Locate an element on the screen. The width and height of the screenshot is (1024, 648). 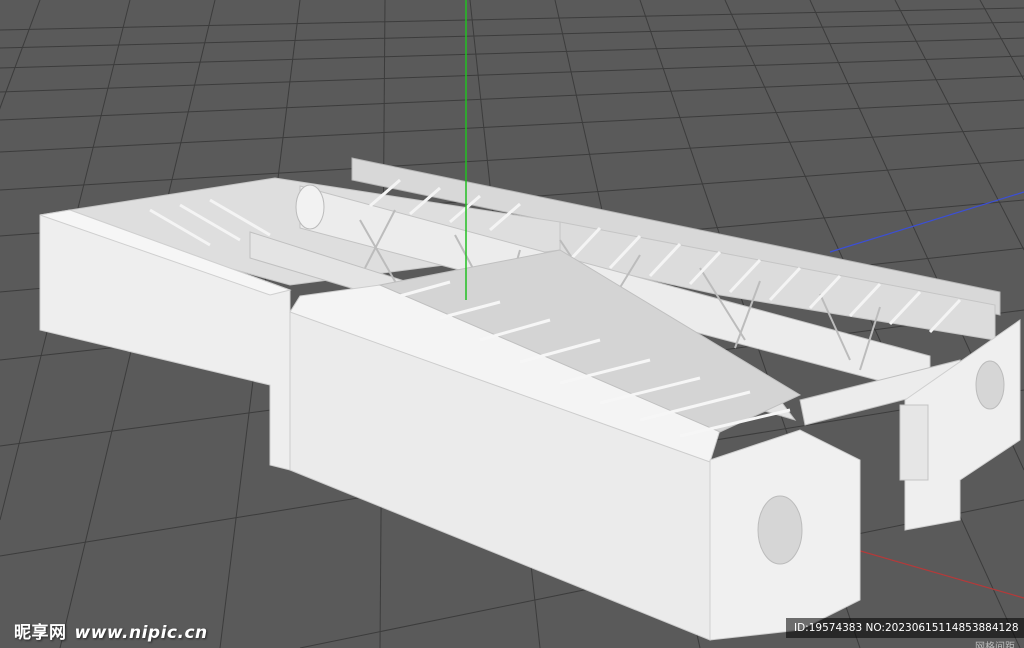
image-id-label: ID:19574383 NO:20230615114853884128 is located at coordinates (905, 628).